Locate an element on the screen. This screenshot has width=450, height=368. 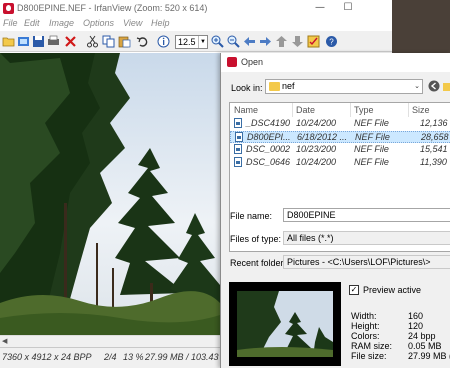
info-height-value: 120 is located at coordinates (416, 326).